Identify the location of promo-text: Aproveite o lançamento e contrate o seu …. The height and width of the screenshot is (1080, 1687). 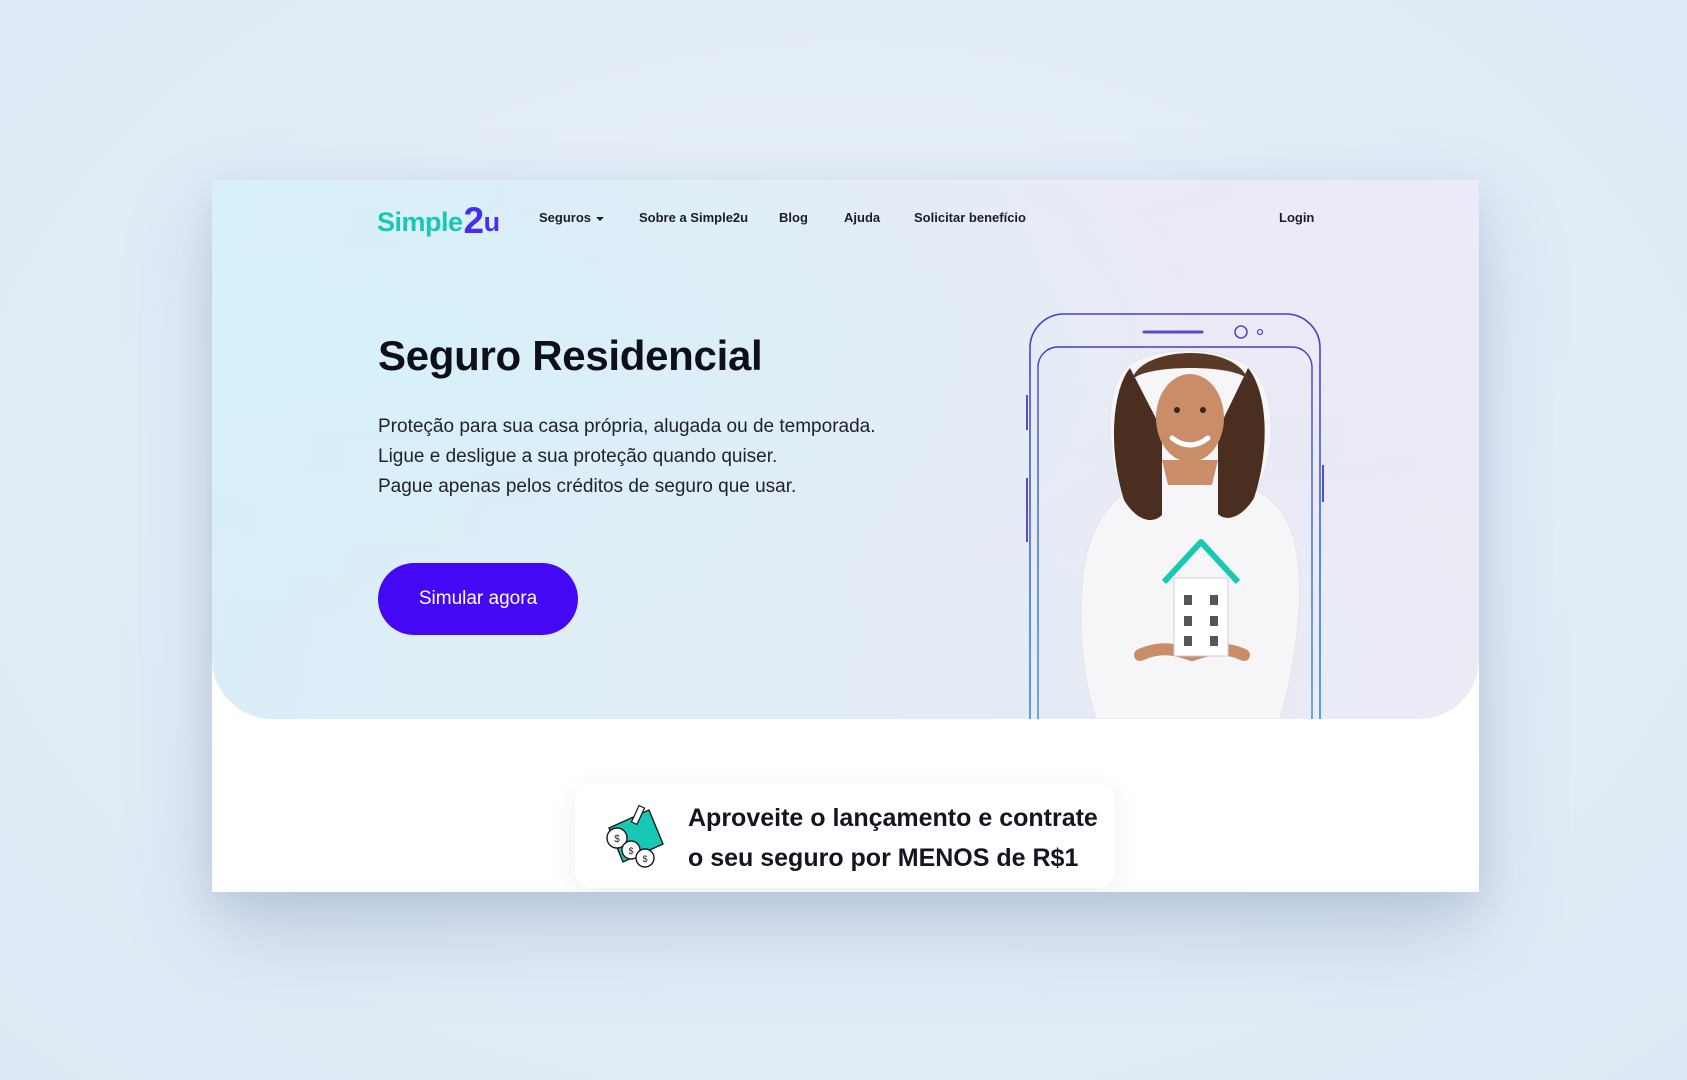
(893, 838).